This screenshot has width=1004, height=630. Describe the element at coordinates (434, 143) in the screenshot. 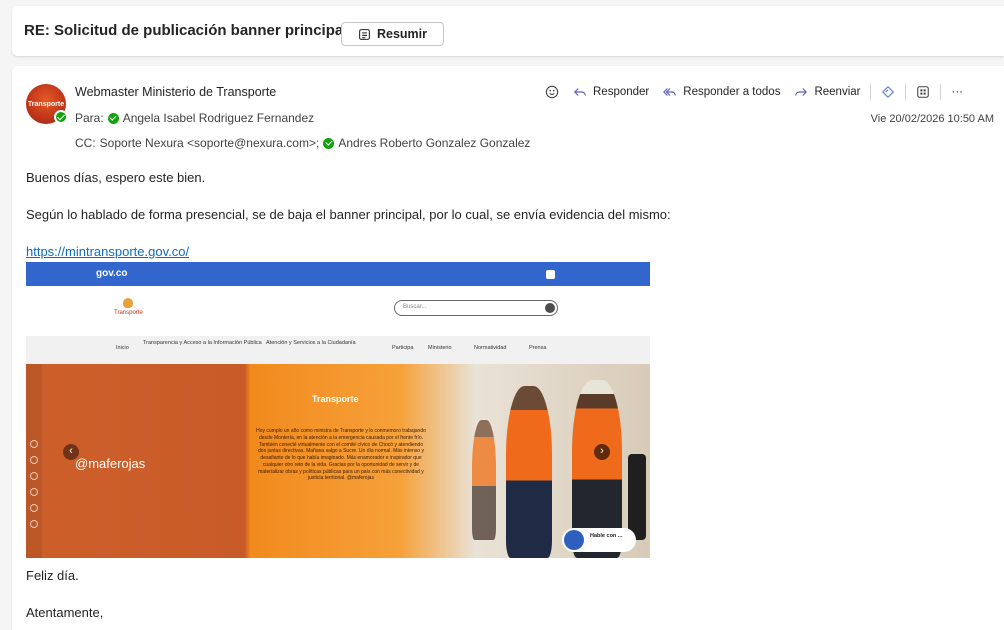

I see `cc-recipient: Andres Roberto Gonzalez Gonzalez` at that location.